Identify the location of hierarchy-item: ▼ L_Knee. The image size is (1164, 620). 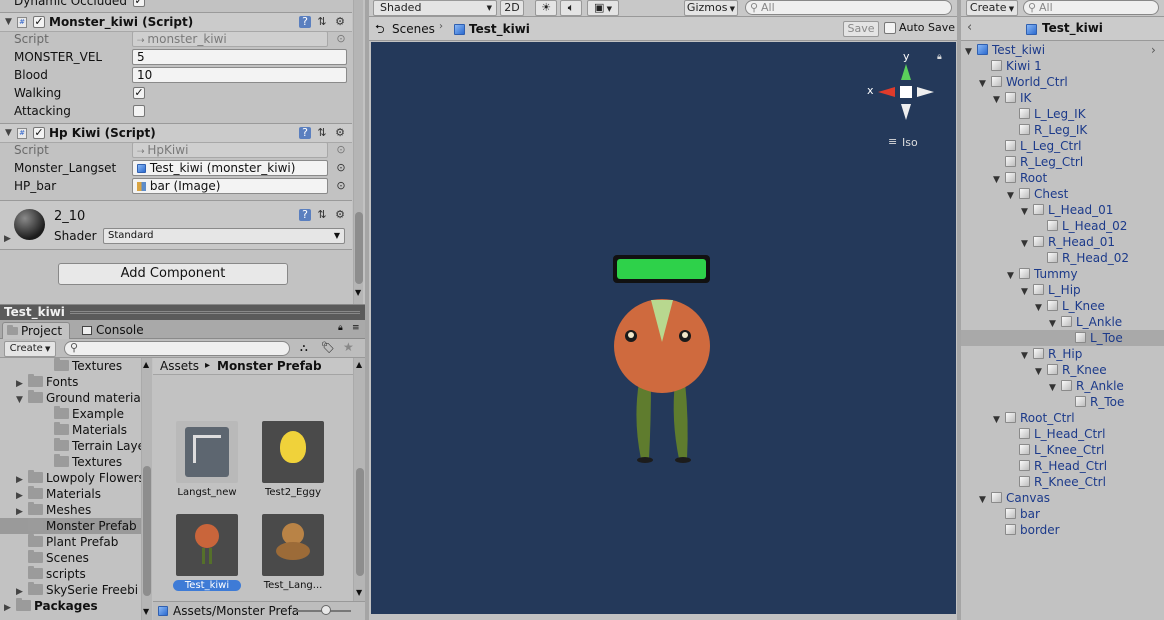
(1062, 306).